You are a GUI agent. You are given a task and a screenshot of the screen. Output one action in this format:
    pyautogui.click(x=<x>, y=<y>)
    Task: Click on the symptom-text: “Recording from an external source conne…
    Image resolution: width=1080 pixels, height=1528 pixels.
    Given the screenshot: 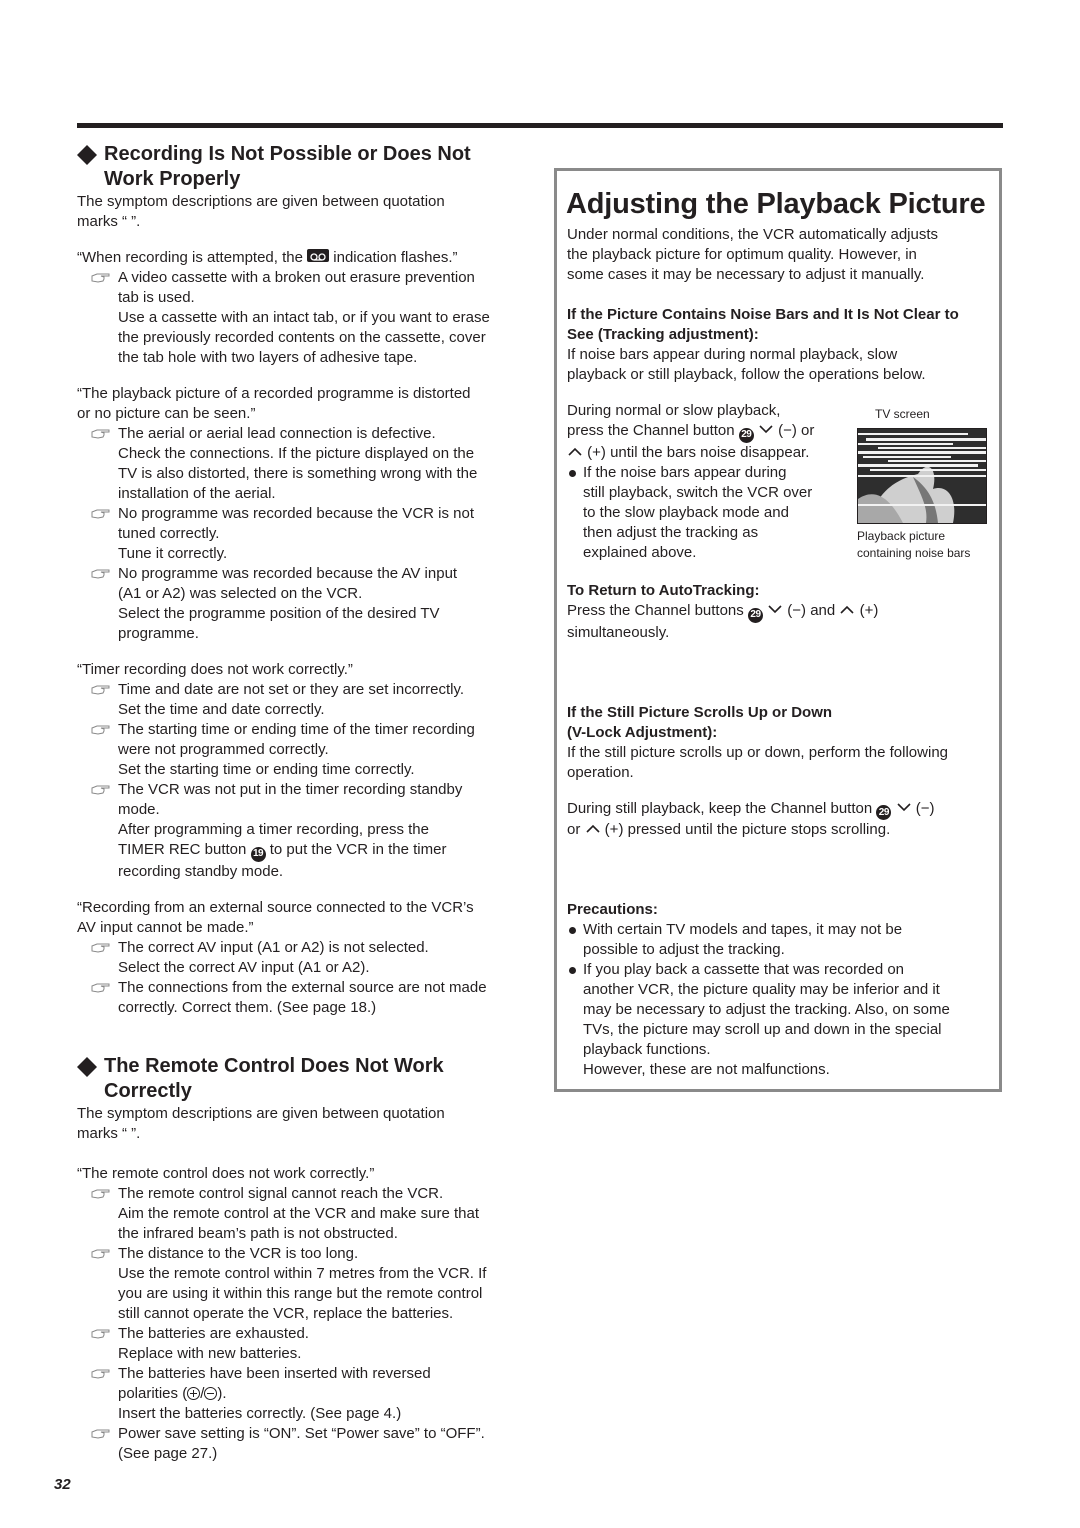 What is the action you would take?
    pyautogui.click(x=275, y=917)
    